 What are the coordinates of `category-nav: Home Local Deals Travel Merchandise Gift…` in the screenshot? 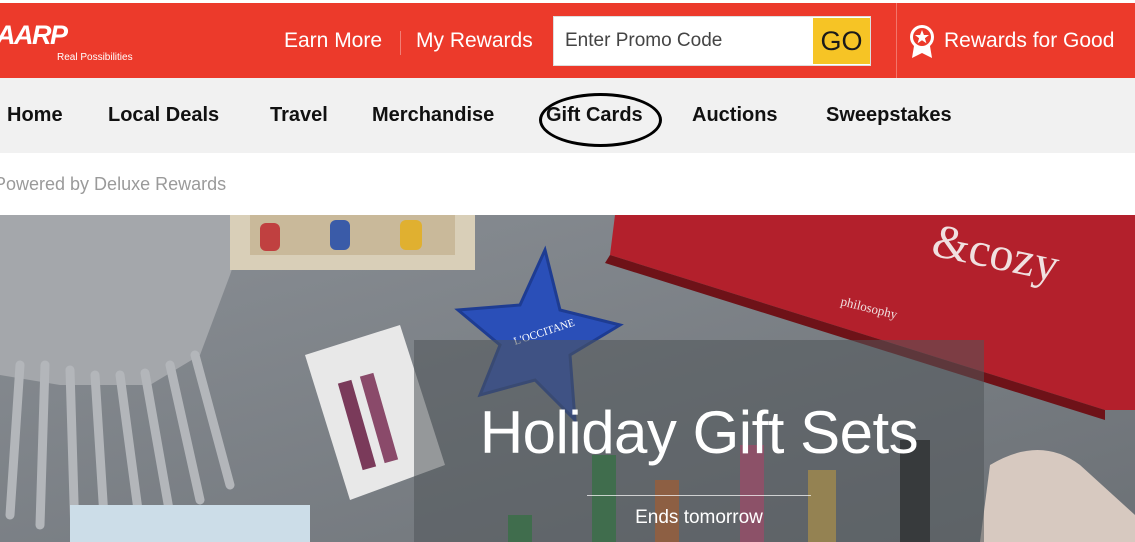 It's located at (567, 115).